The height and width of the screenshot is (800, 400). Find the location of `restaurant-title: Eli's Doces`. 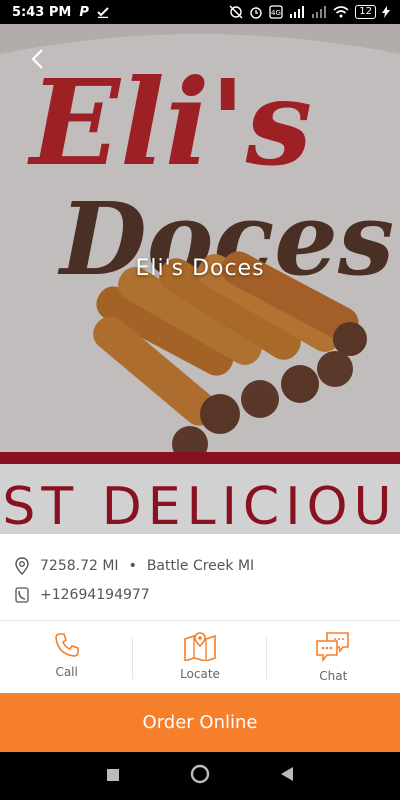

restaurant-title: Eli's Doces is located at coordinates (200, 268).